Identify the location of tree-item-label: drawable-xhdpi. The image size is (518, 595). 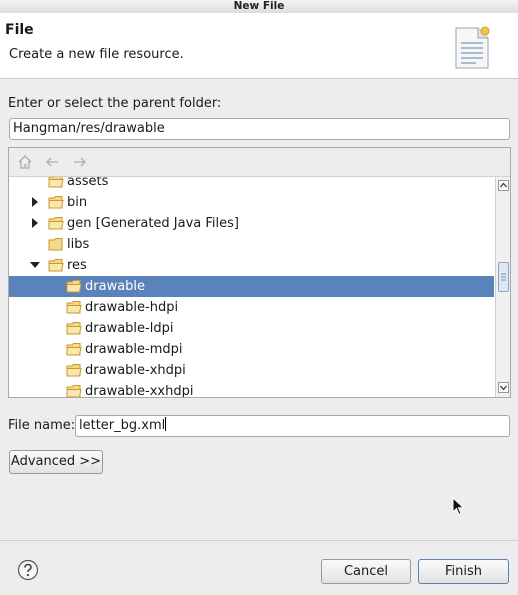
(135, 370).